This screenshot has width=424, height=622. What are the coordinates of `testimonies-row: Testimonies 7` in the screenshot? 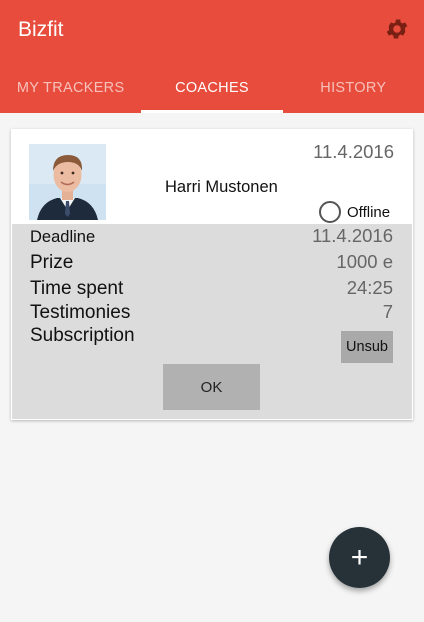 It's located at (211, 312).